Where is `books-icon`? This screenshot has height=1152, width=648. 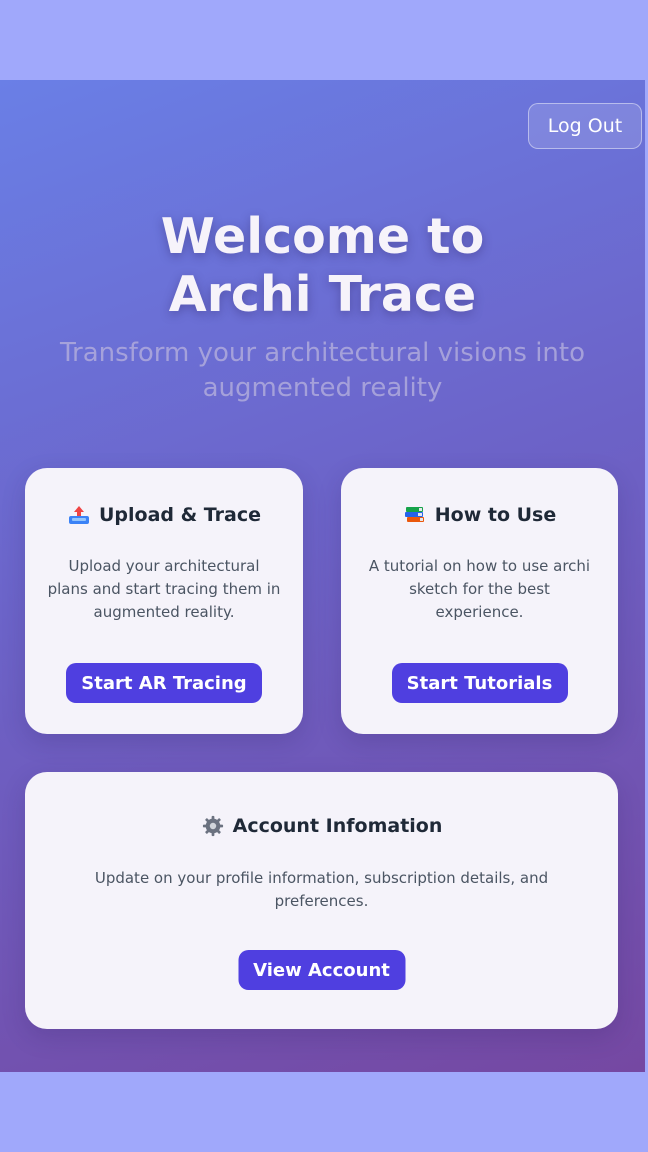
books-icon is located at coordinates (415, 515).